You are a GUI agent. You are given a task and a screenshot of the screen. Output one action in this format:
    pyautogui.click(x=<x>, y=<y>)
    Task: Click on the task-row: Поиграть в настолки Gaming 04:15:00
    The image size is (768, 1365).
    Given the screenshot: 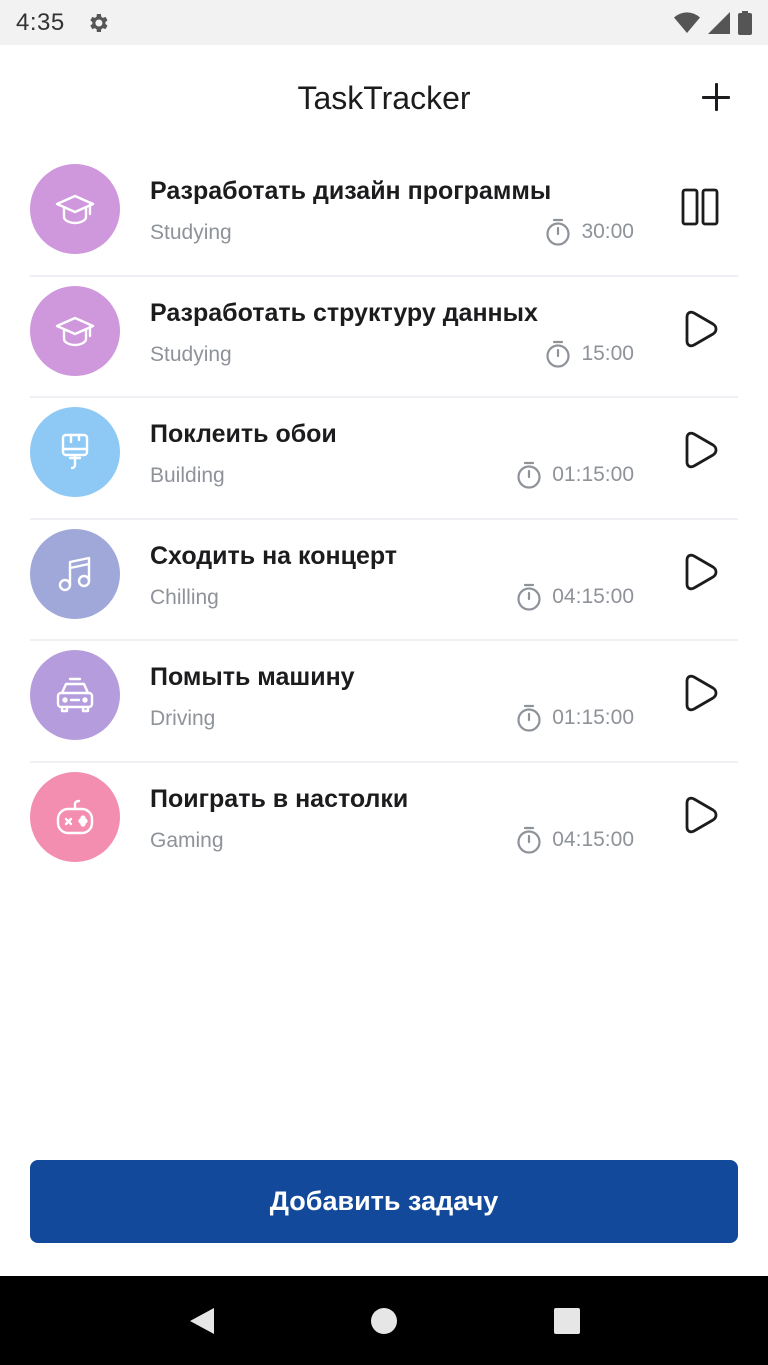 What is the action you would take?
    pyautogui.click(x=384, y=824)
    